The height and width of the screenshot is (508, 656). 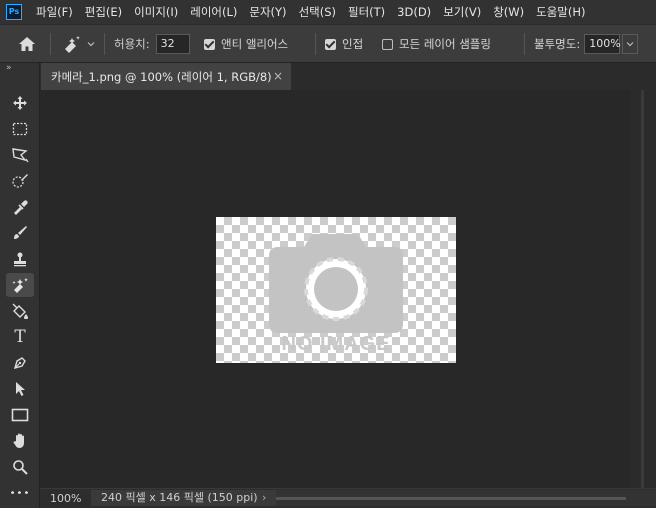 I want to click on quick-select-icon, so click(x=20, y=181).